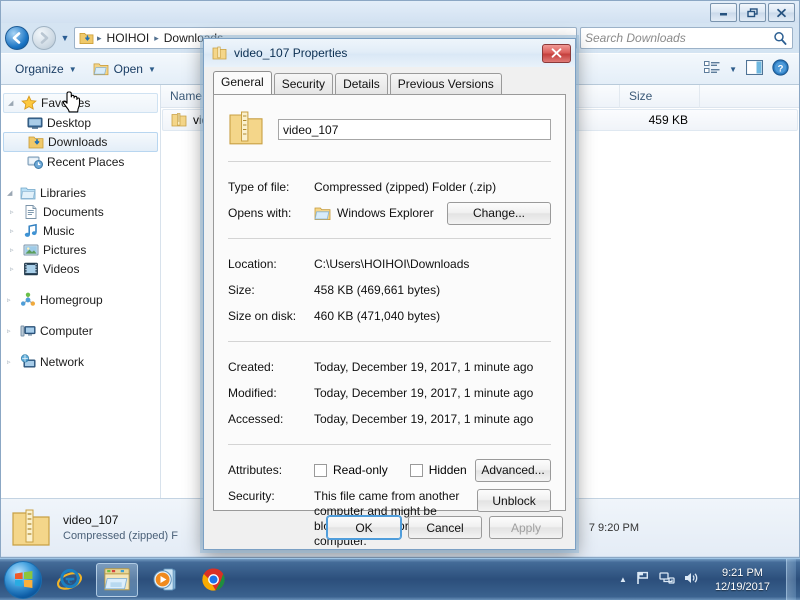  What do you see at coordinates (400, 579) in the screenshot?
I see `taskbar: e ▲ 9:21 PM 12/19/2017` at bounding box center [400, 579].